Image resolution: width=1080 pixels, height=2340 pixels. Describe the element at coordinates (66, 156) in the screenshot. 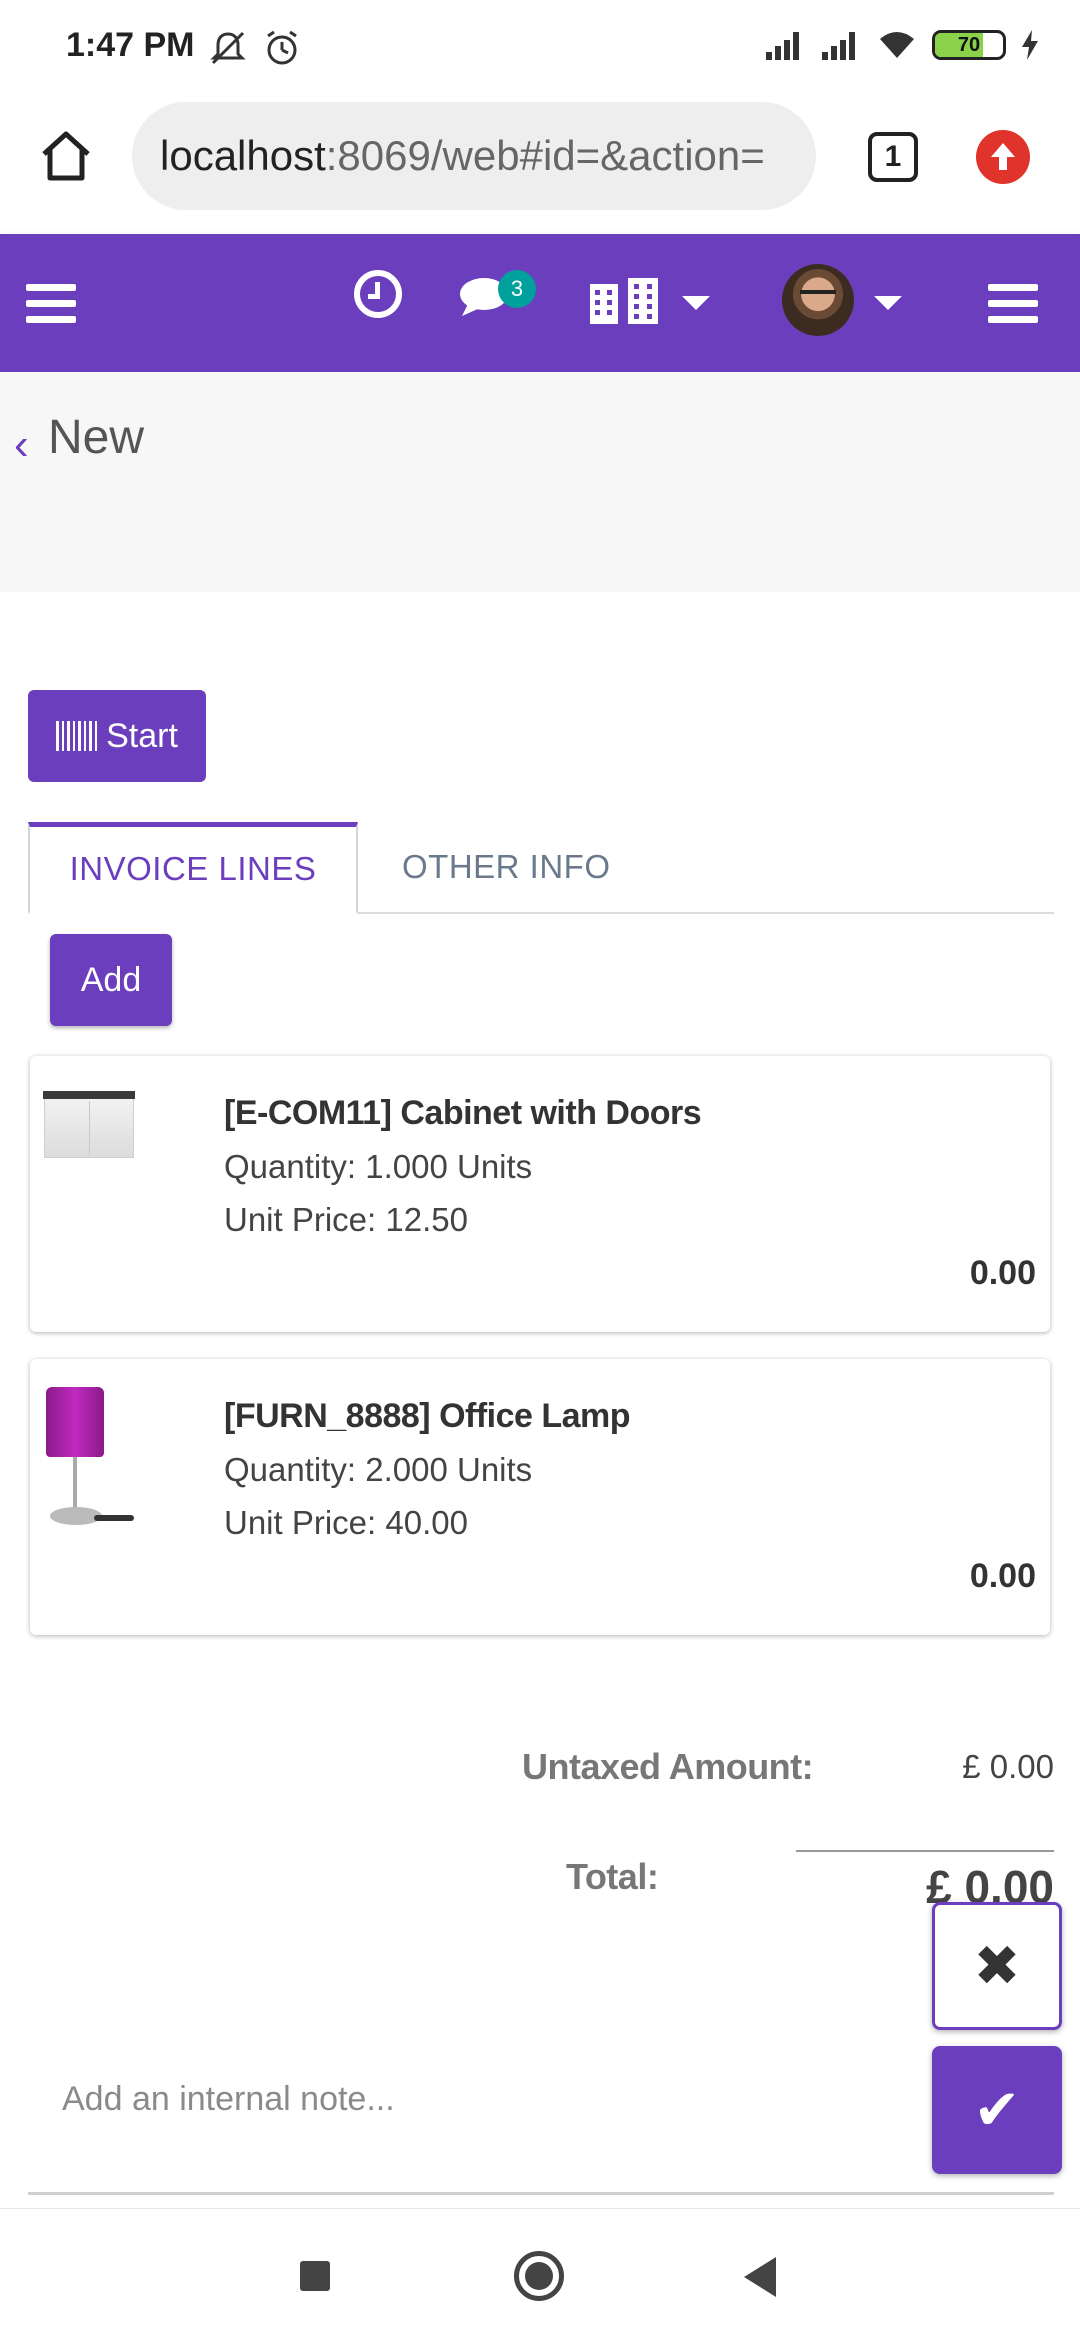

I see `home-icon` at that location.